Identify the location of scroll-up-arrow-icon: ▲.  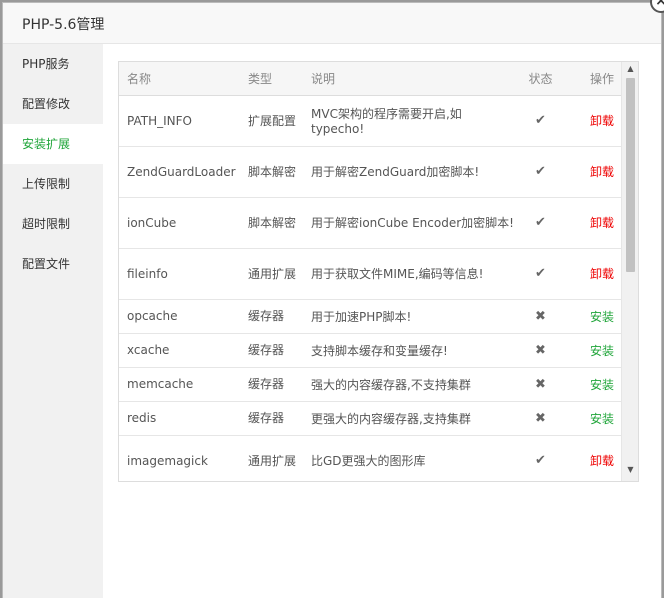
(630, 71).